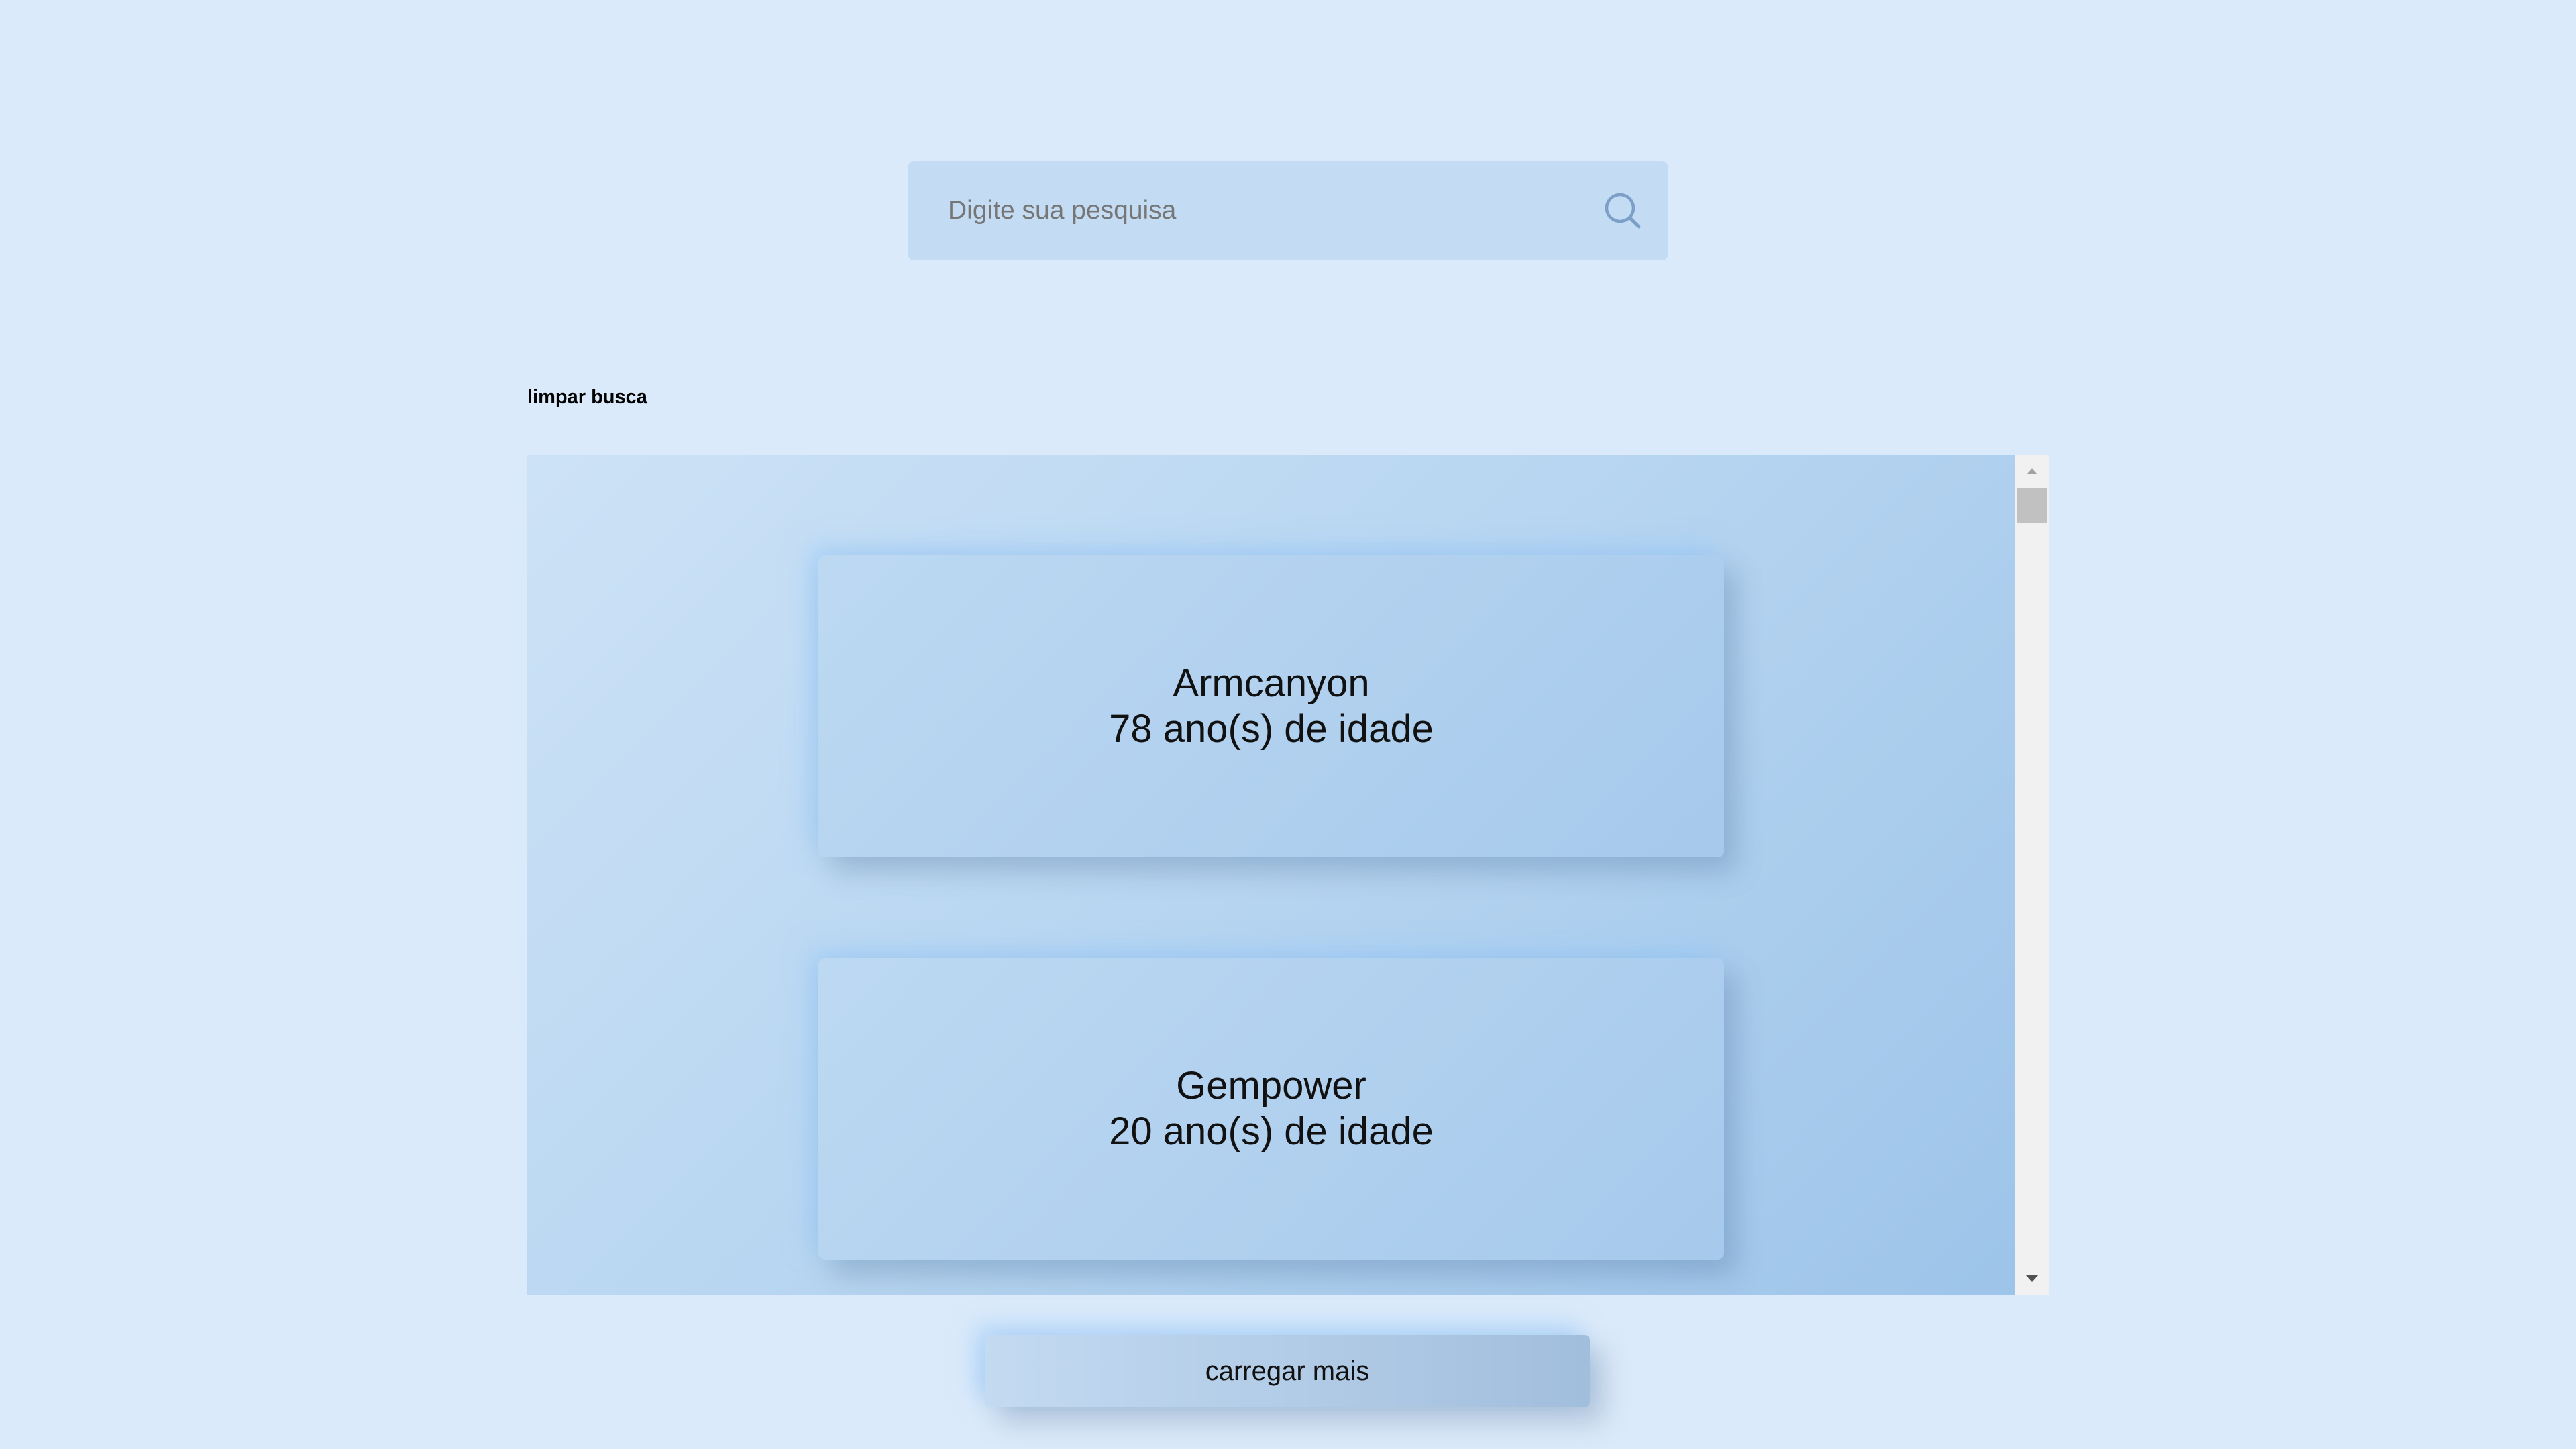 The height and width of the screenshot is (1449, 2576). I want to click on result-card: Gempower 20 ano(s) de idade, so click(1271, 1109).